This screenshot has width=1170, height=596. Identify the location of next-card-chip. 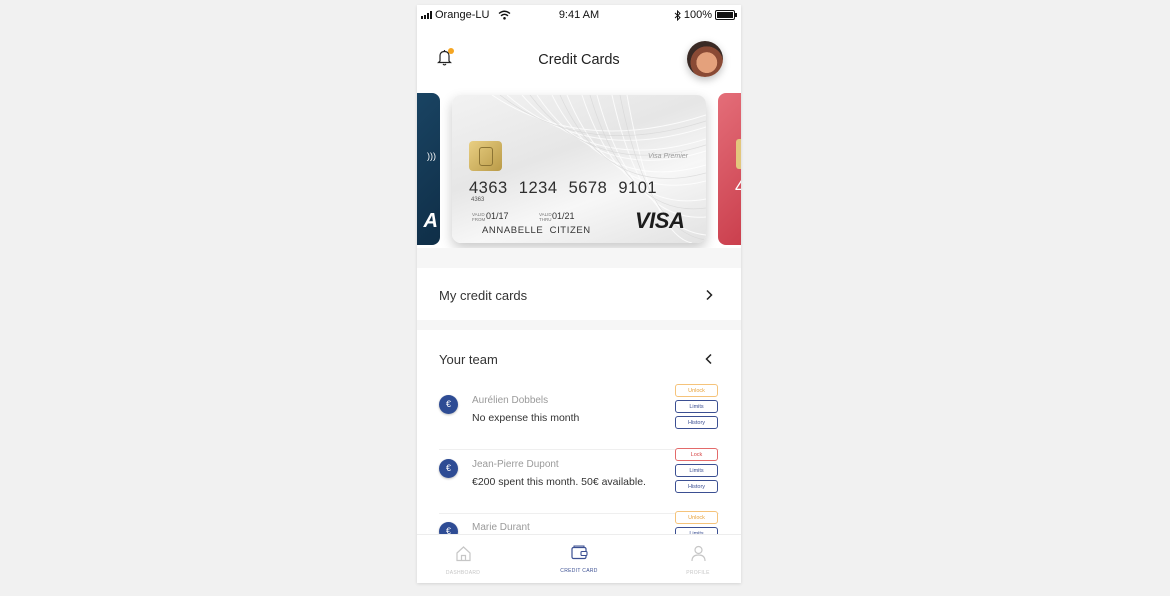
(738, 154).